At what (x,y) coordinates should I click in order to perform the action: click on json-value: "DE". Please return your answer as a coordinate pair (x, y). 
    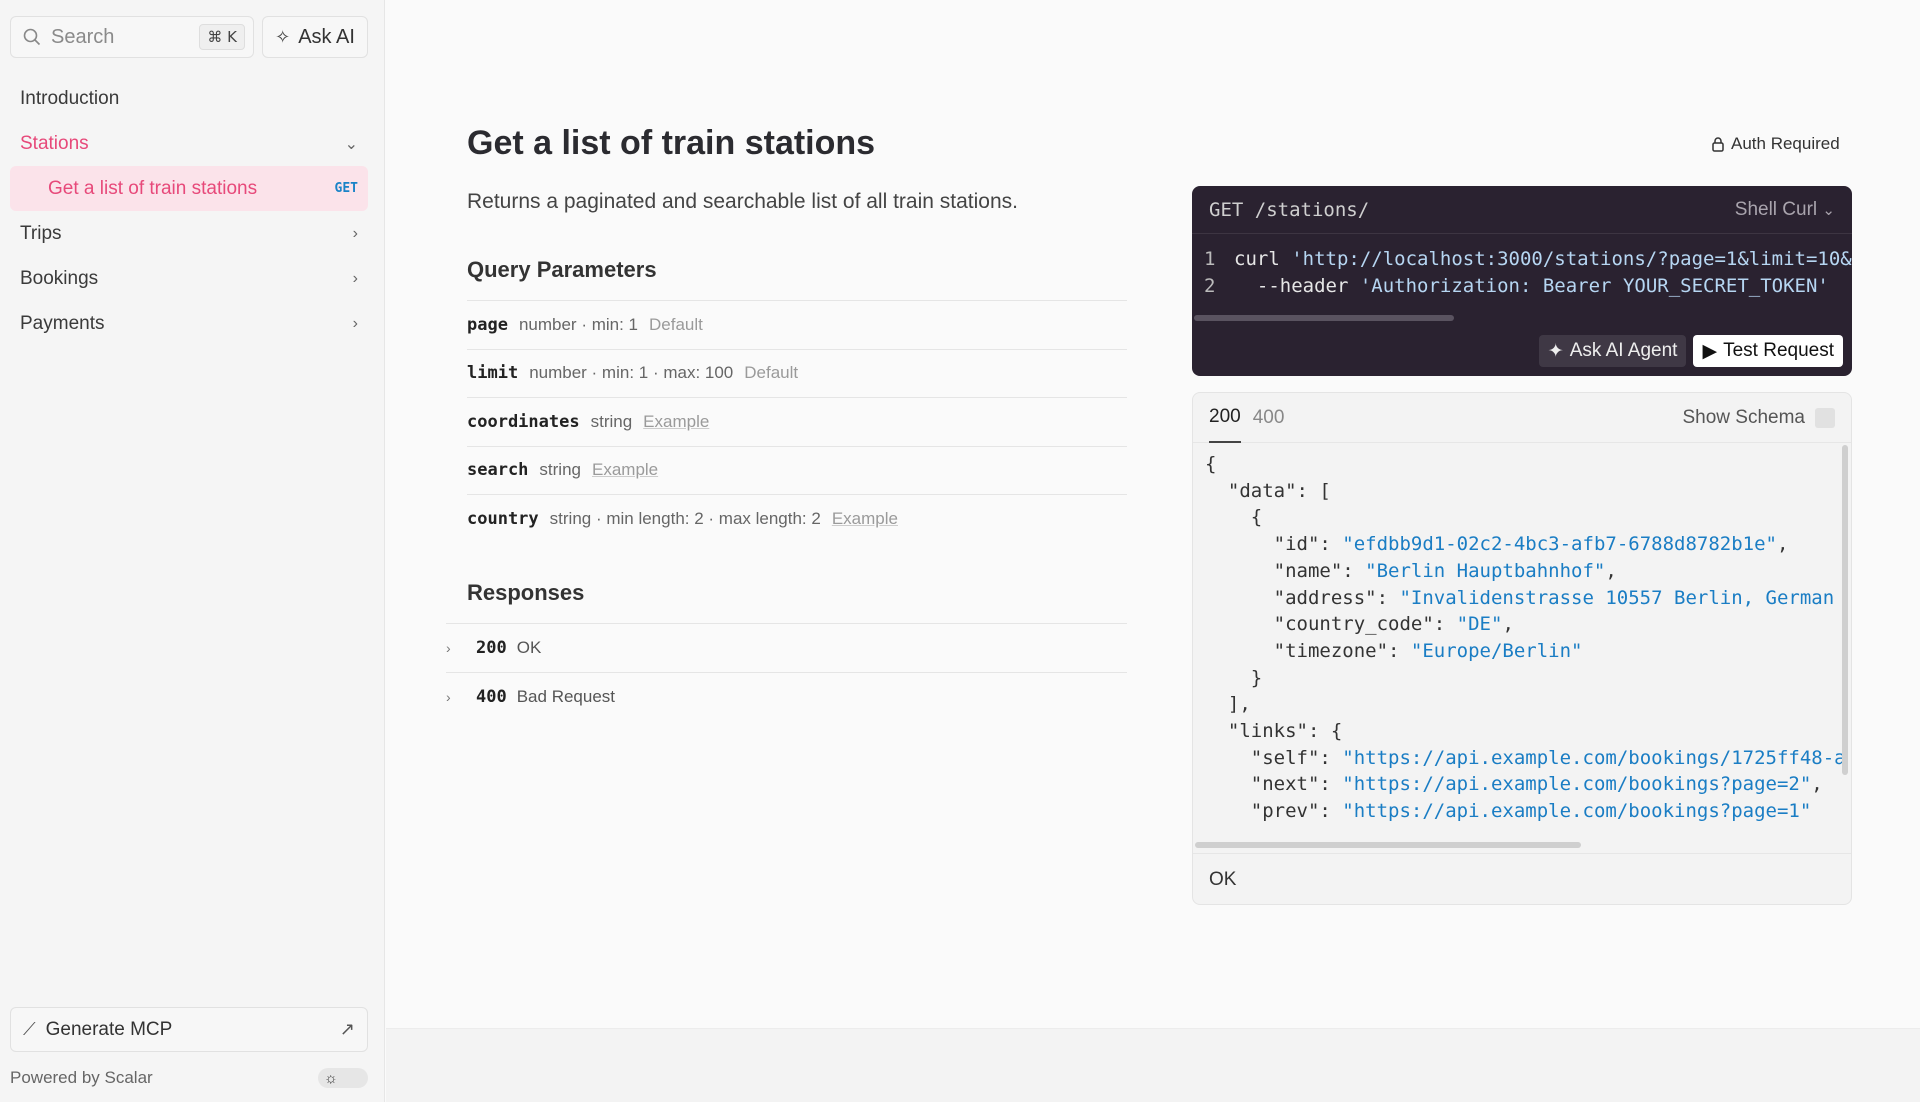
    Looking at the image, I should click on (1479, 624).